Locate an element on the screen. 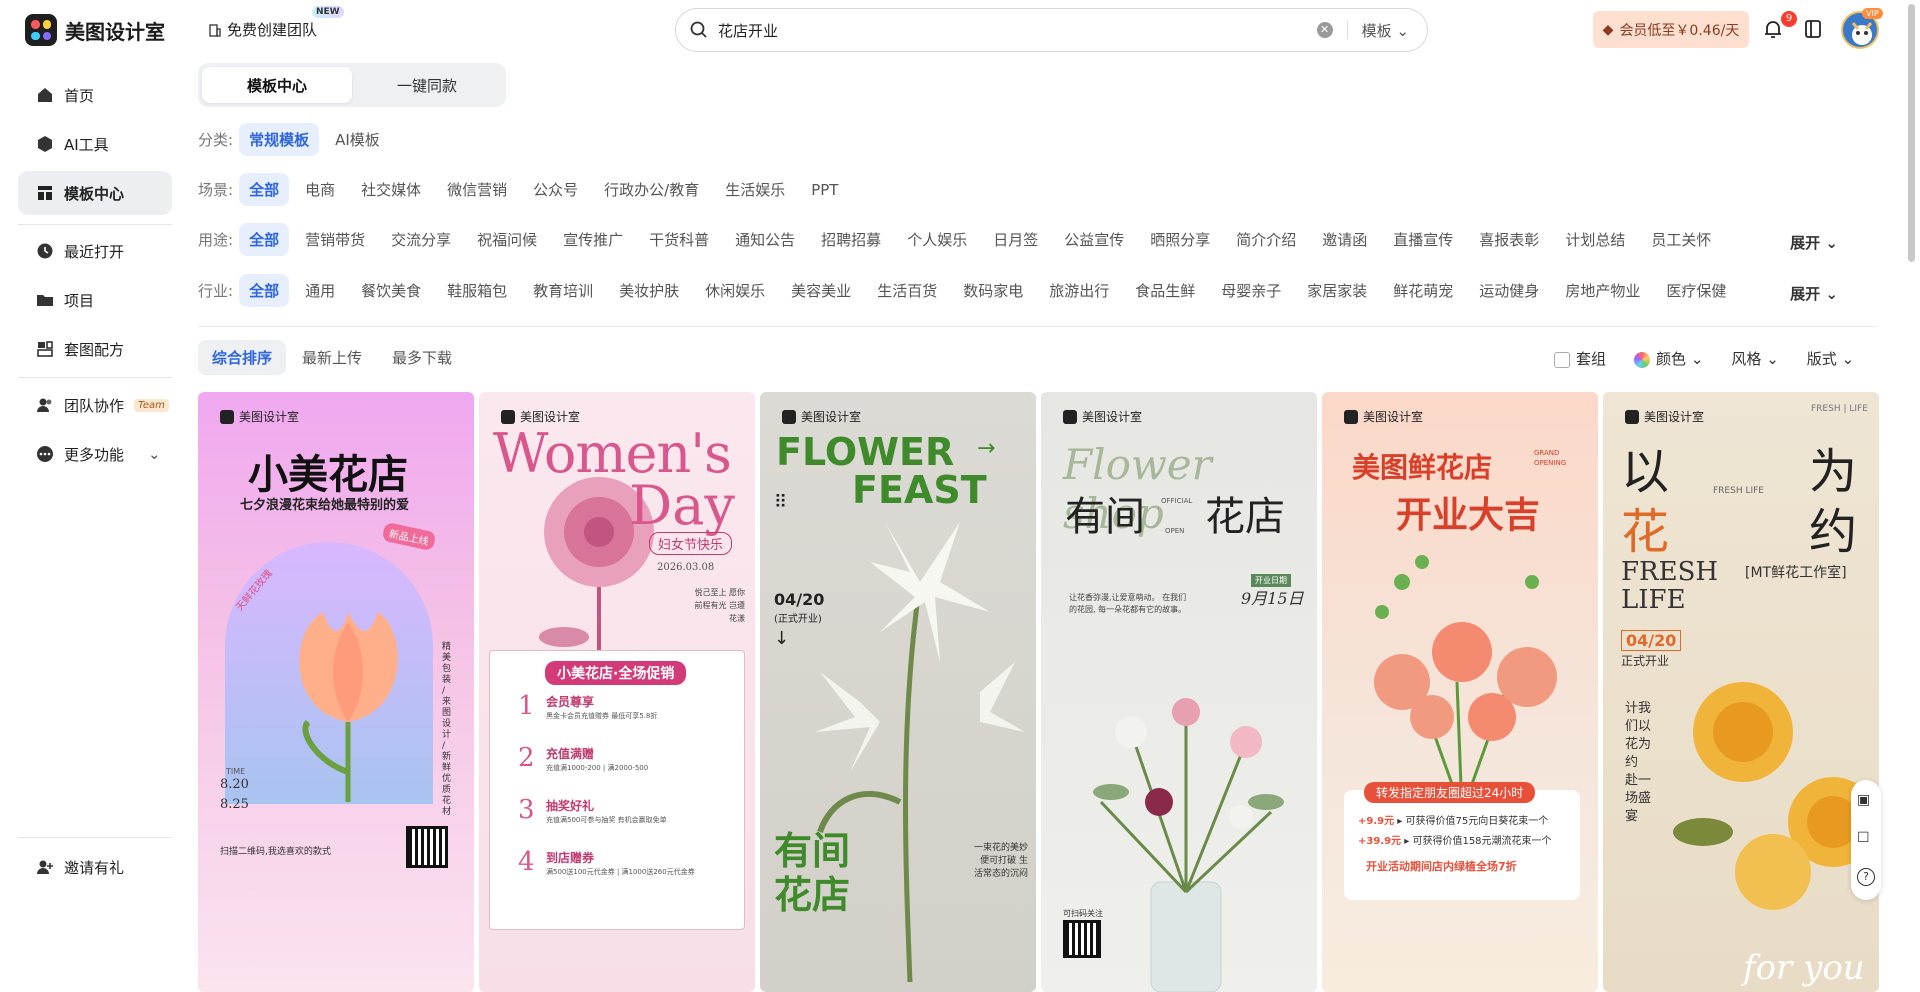  chevron-down-icon: ⌄ is located at coordinates (1402, 30).